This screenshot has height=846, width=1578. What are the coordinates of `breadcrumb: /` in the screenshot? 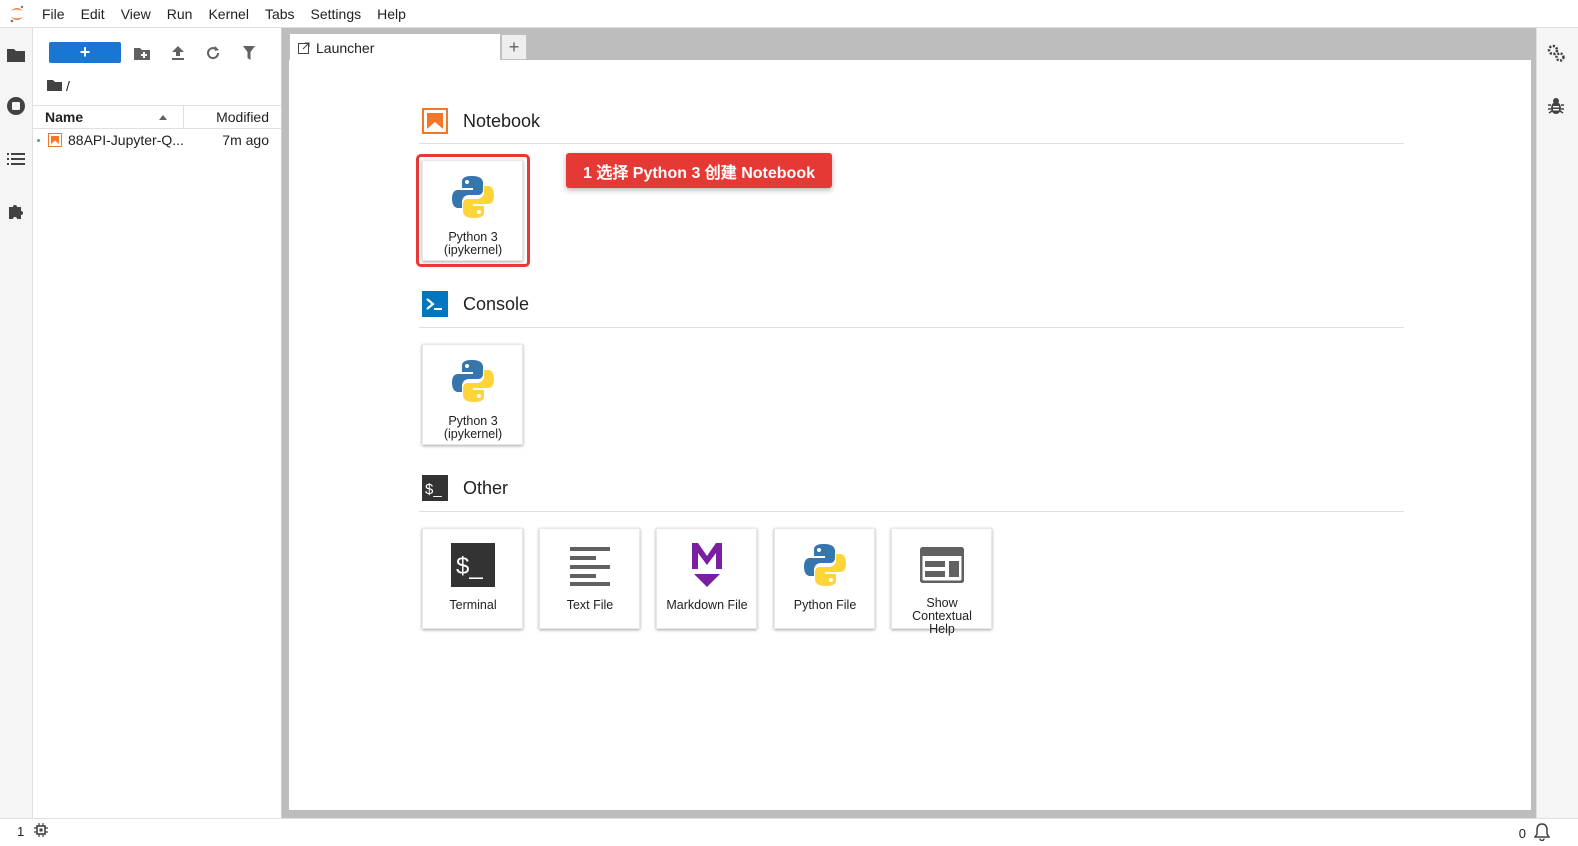 It's located at (58, 86).